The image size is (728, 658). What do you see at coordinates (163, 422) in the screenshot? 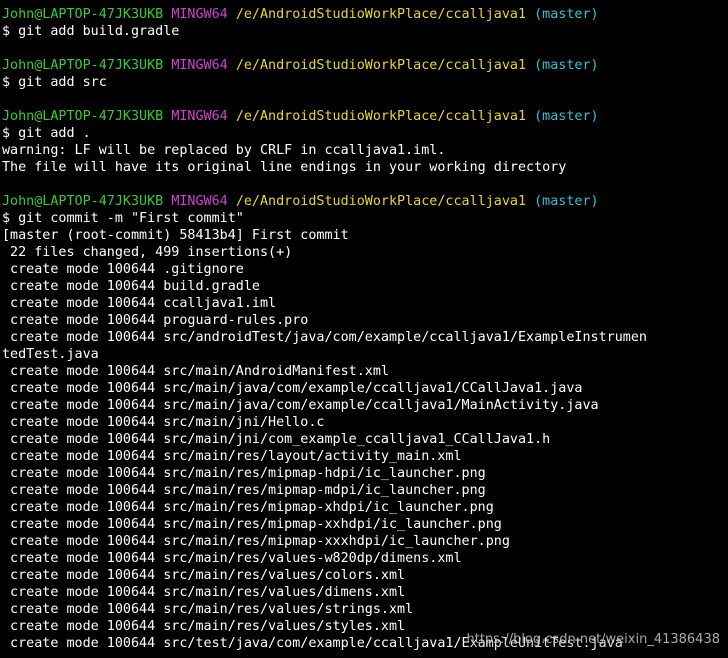
I see `output-line: create mode 100644 src/main/jni/Hello.c` at bounding box center [163, 422].